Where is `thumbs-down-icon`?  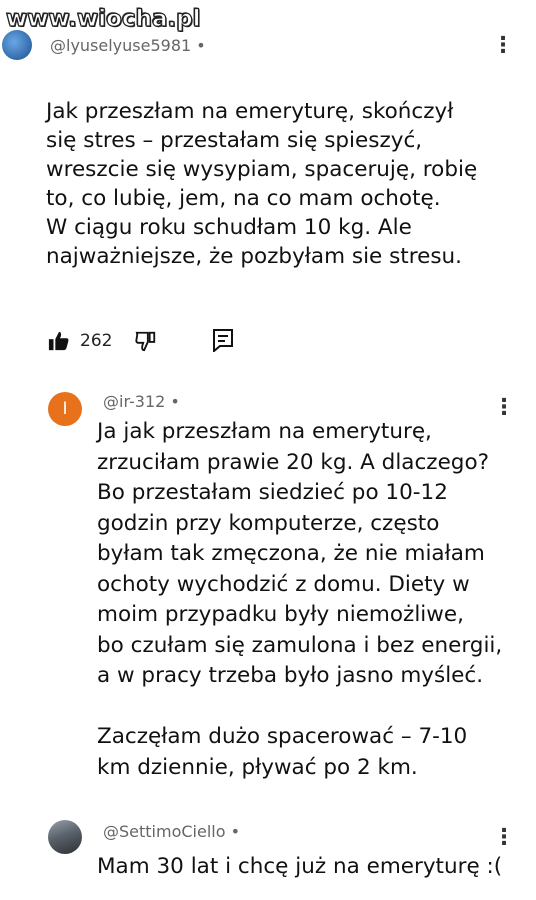 thumbs-down-icon is located at coordinates (146, 341).